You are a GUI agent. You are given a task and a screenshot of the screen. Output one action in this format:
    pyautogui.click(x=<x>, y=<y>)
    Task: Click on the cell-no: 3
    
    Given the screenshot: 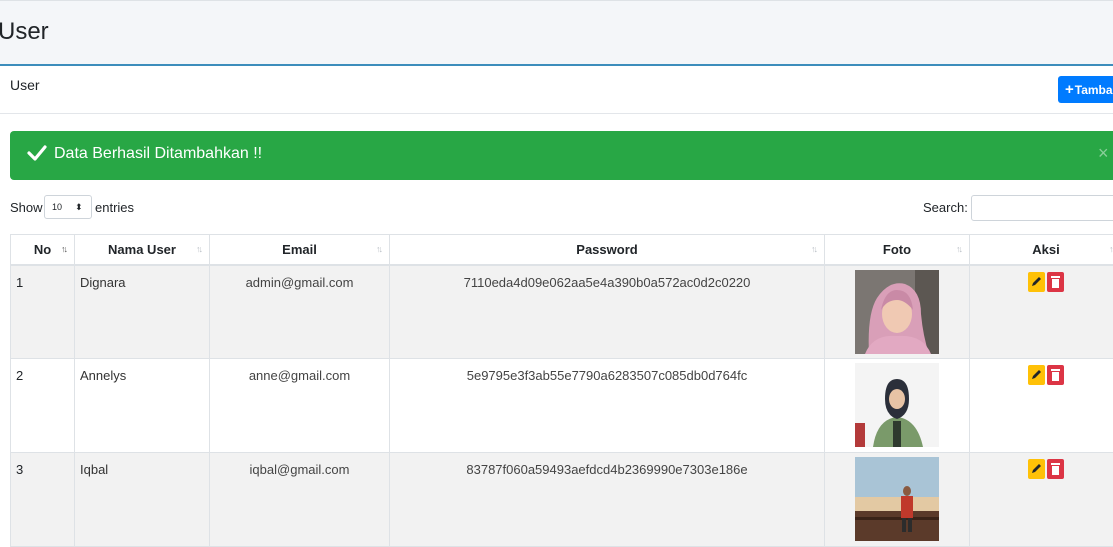 What is the action you would take?
    pyautogui.click(x=42, y=499)
    